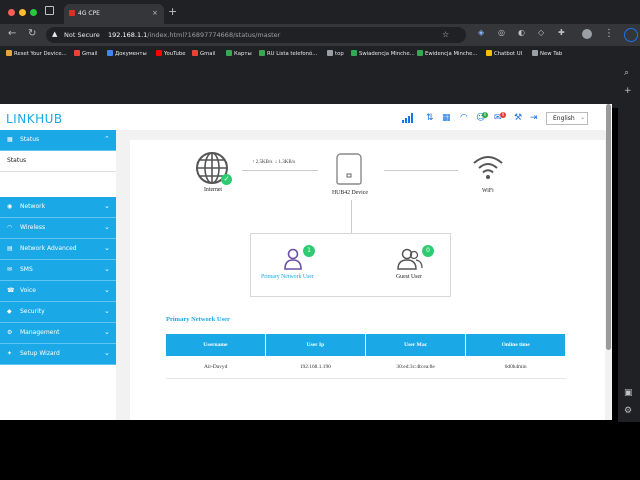 This screenshot has height=480, width=640. I want to click on extension-3-icon: ◇, so click(541, 32).